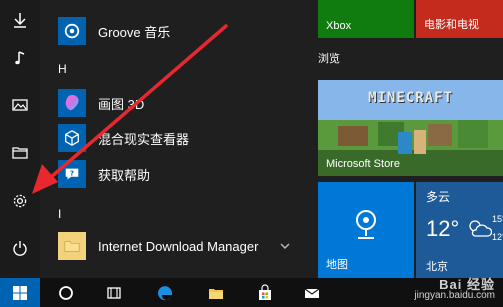 This screenshot has height=307, width=503. I want to click on weather-high: 15°, so click(497, 219).